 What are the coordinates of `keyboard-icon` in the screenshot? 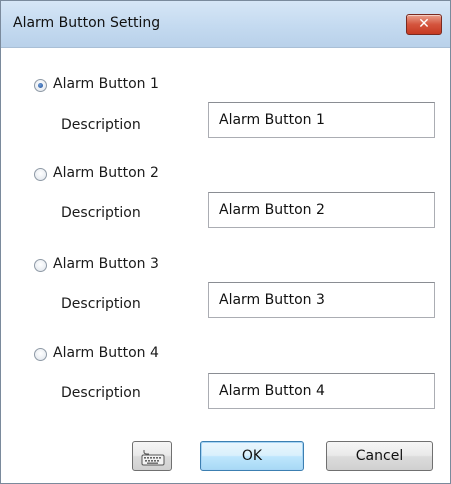 It's located at (153, 462).